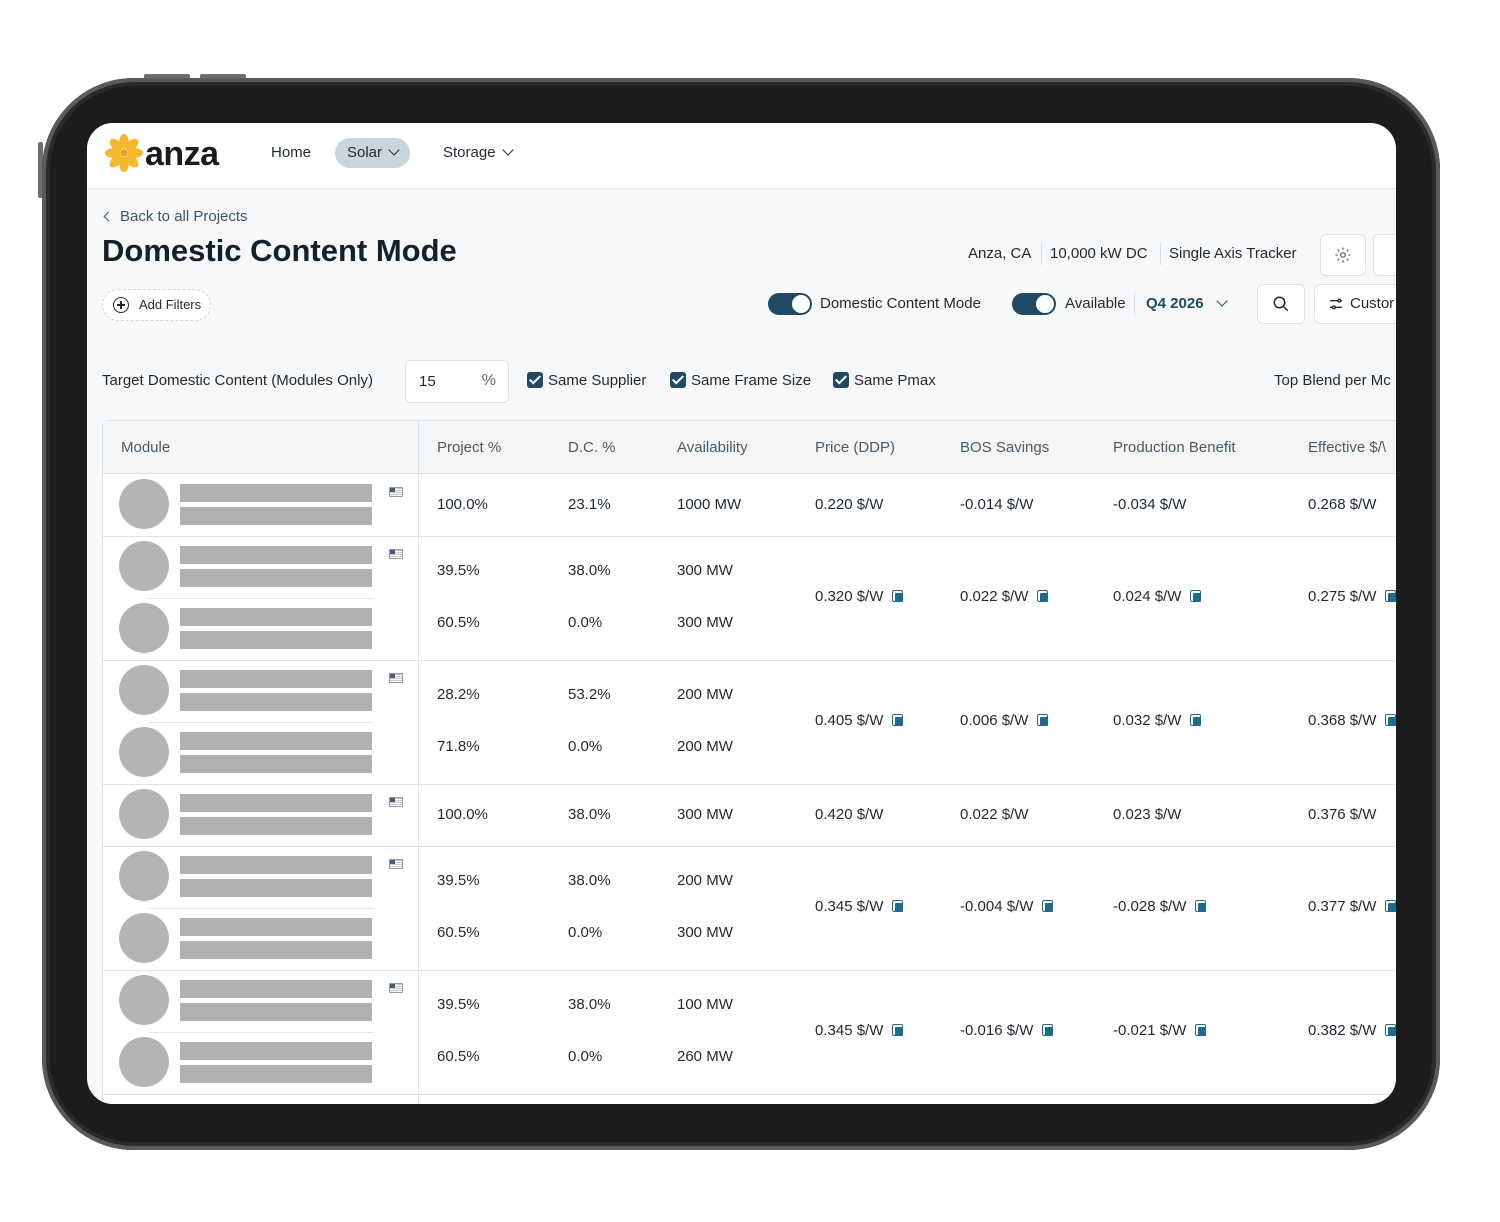 Image resolution: width=1500 pixels, height=1222 pixels. I want to click on effective-cell-value: 0.275 $/W, so click(1342, 596).